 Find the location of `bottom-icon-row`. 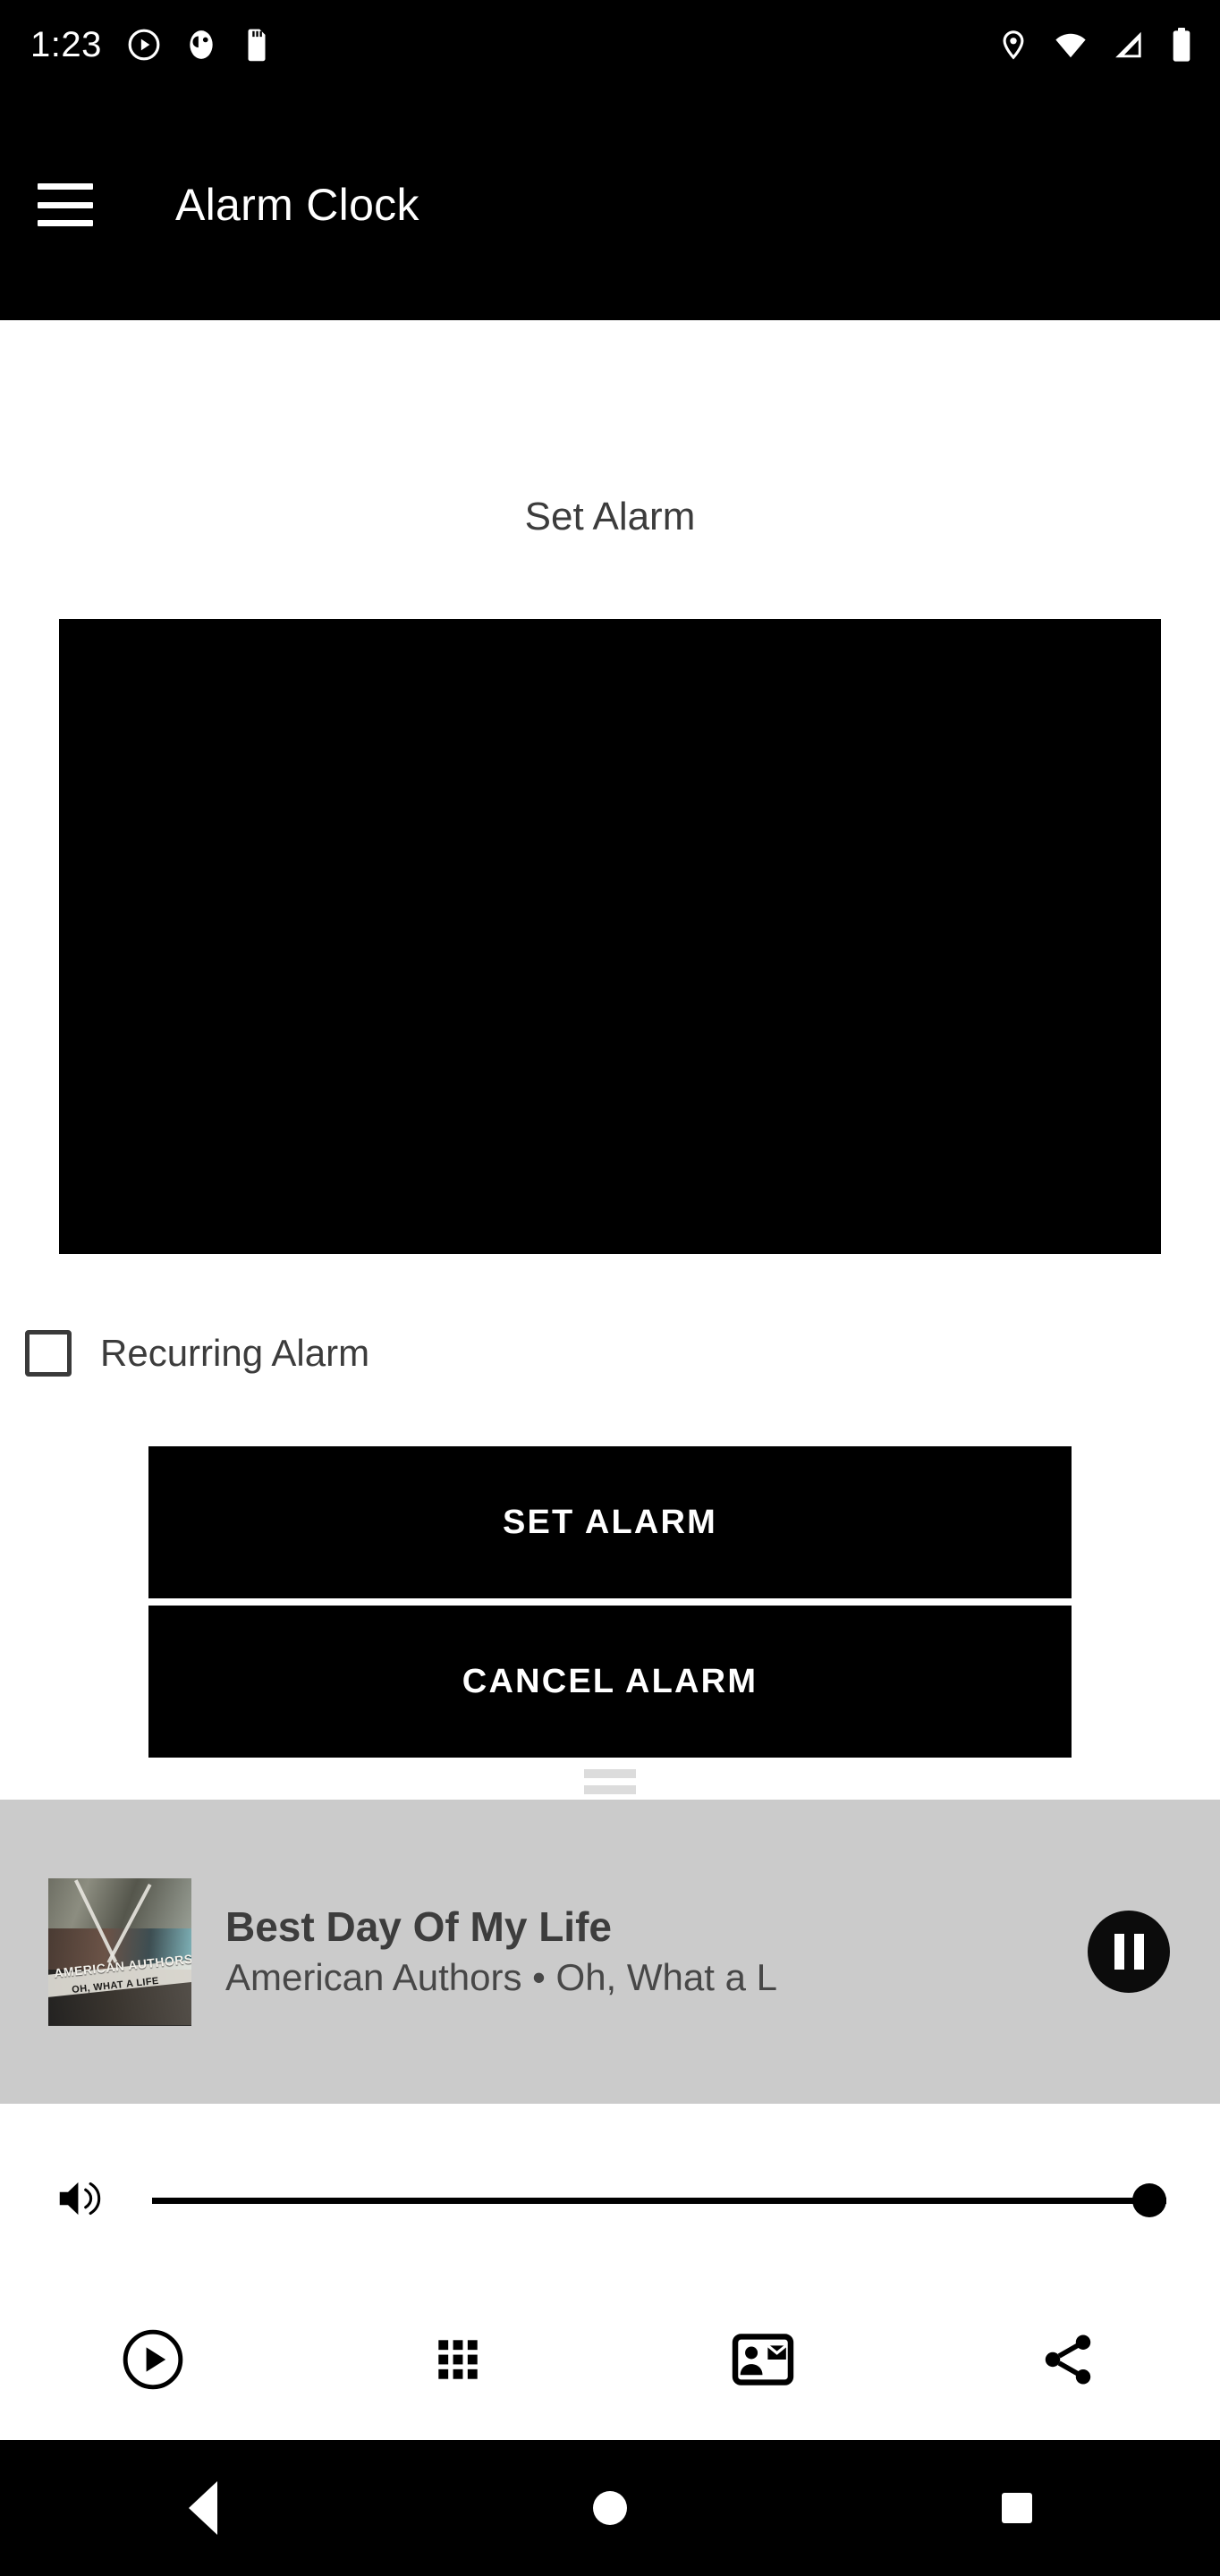

bottom-icon-row is located at coordinates (610, 2359).